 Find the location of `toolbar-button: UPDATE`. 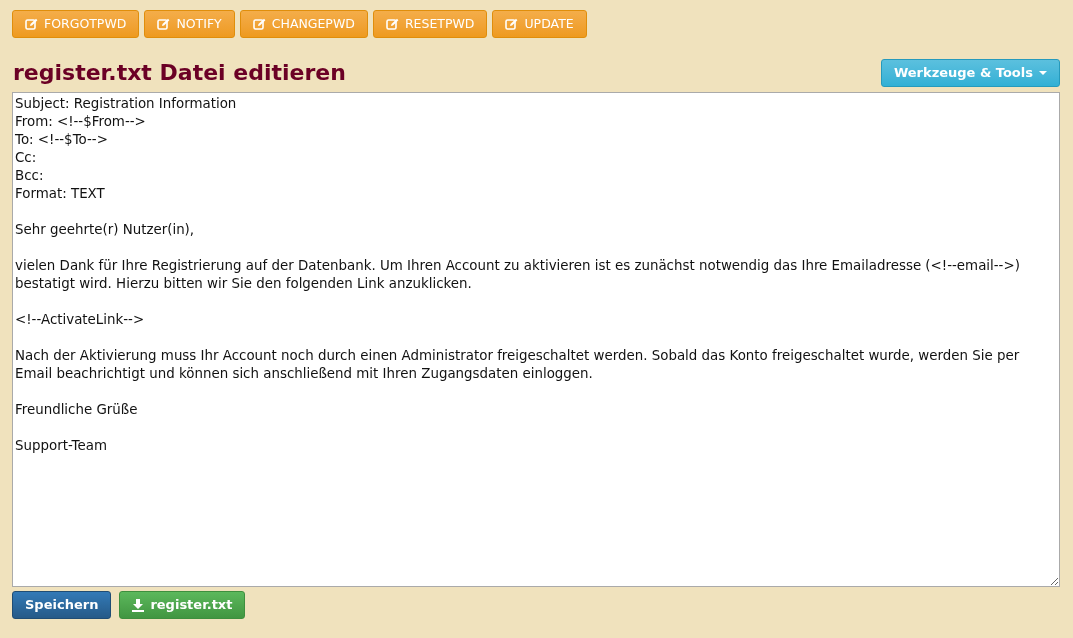

toolbar-button: UPDATE is located at coordinates (539, 24).